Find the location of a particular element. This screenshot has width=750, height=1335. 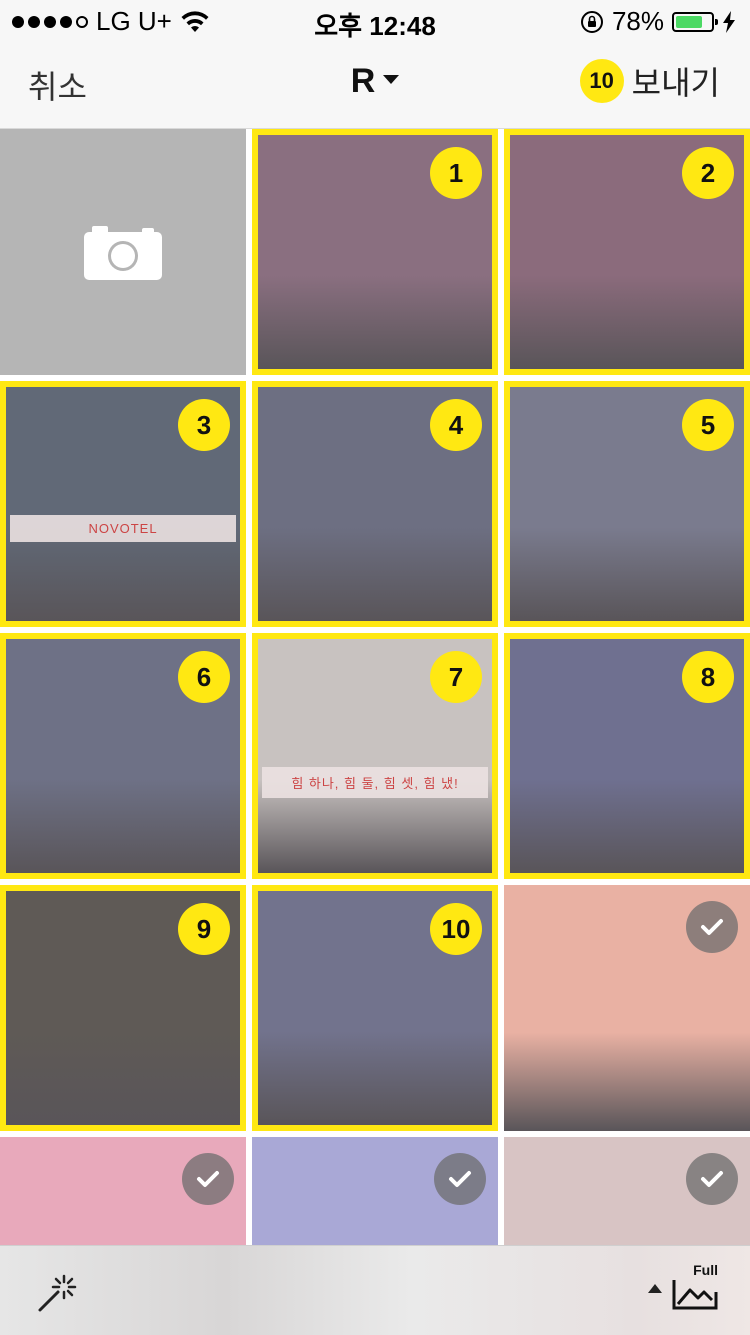

photo-thumbnail: 5 is located at coordinates (627, 504).